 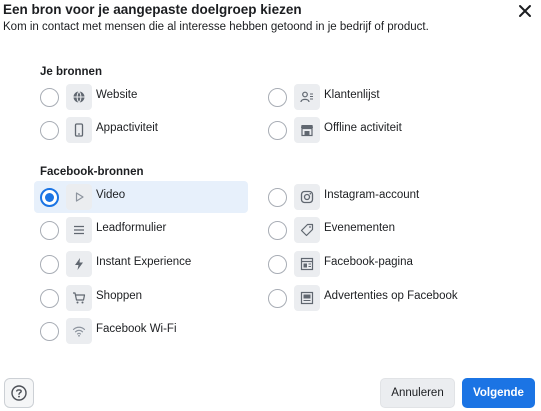 What do you see at coordinates (141, 97) in the screenshot?
I see `option-website: Website` at bounding box center [141, 97].